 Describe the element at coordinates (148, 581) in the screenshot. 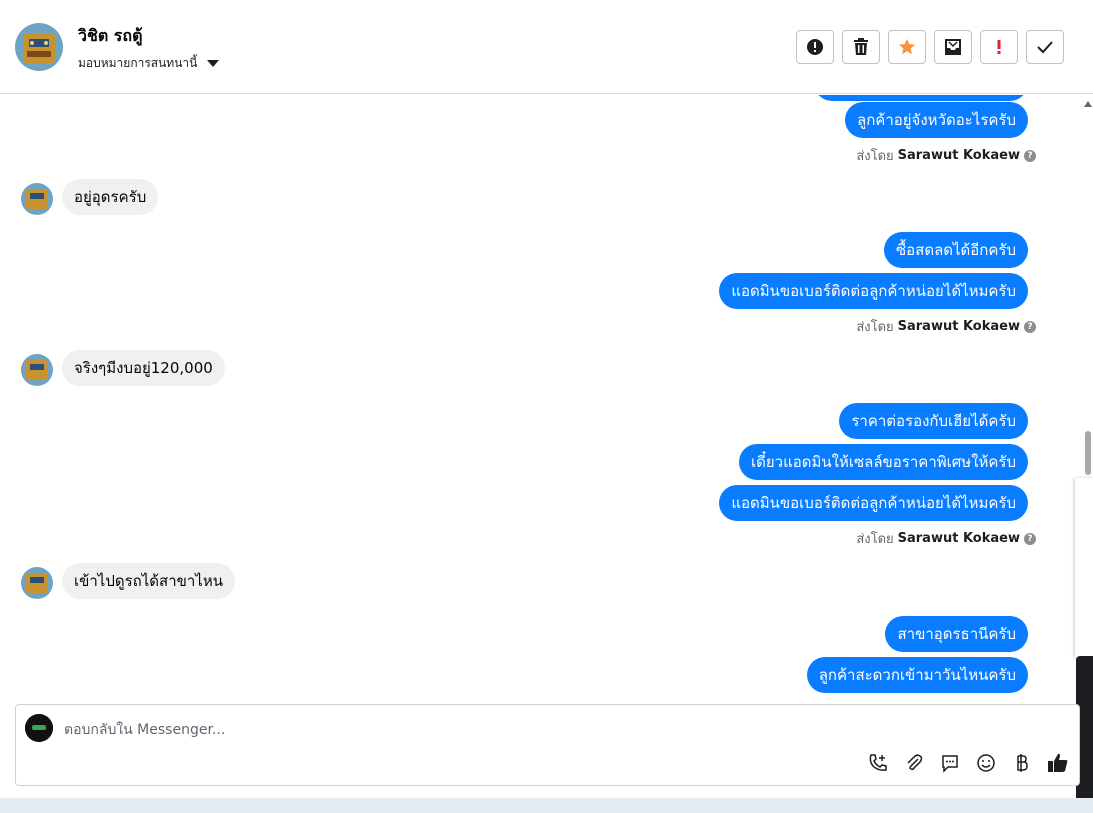

I see `message-bubble-incoming: เข้าไปดูรถได้สาขาไหน` at that location.